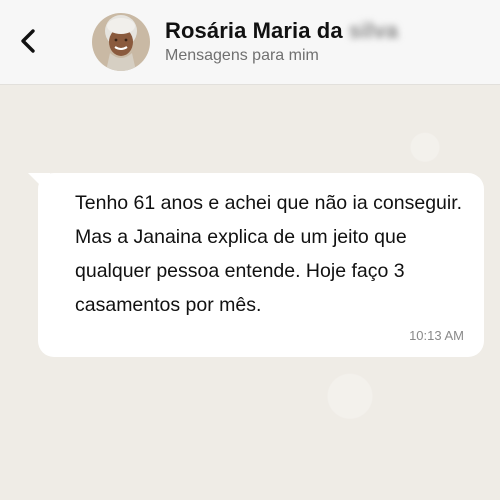 The width and height of the screenshot is (500, 500). Describe the element at coordinates (373, 30) in the screenshot. I see `contact-name-blurred: silva` at that location.